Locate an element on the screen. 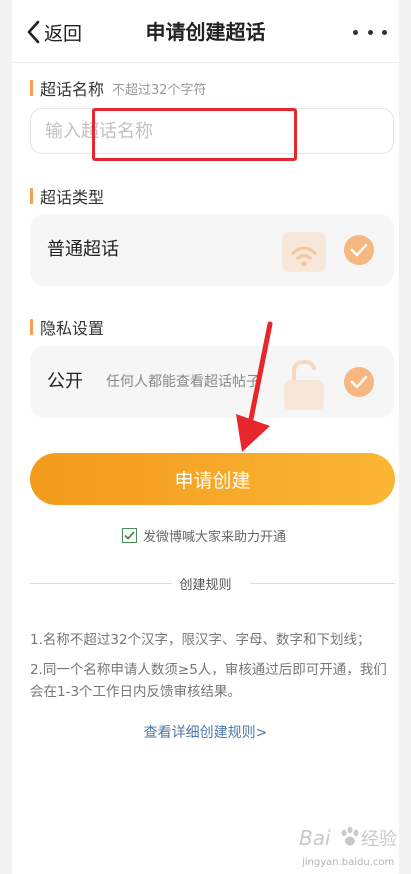 This screenshot has height=874, width=411. rules-divider-right is located at coordinates (322, 583).